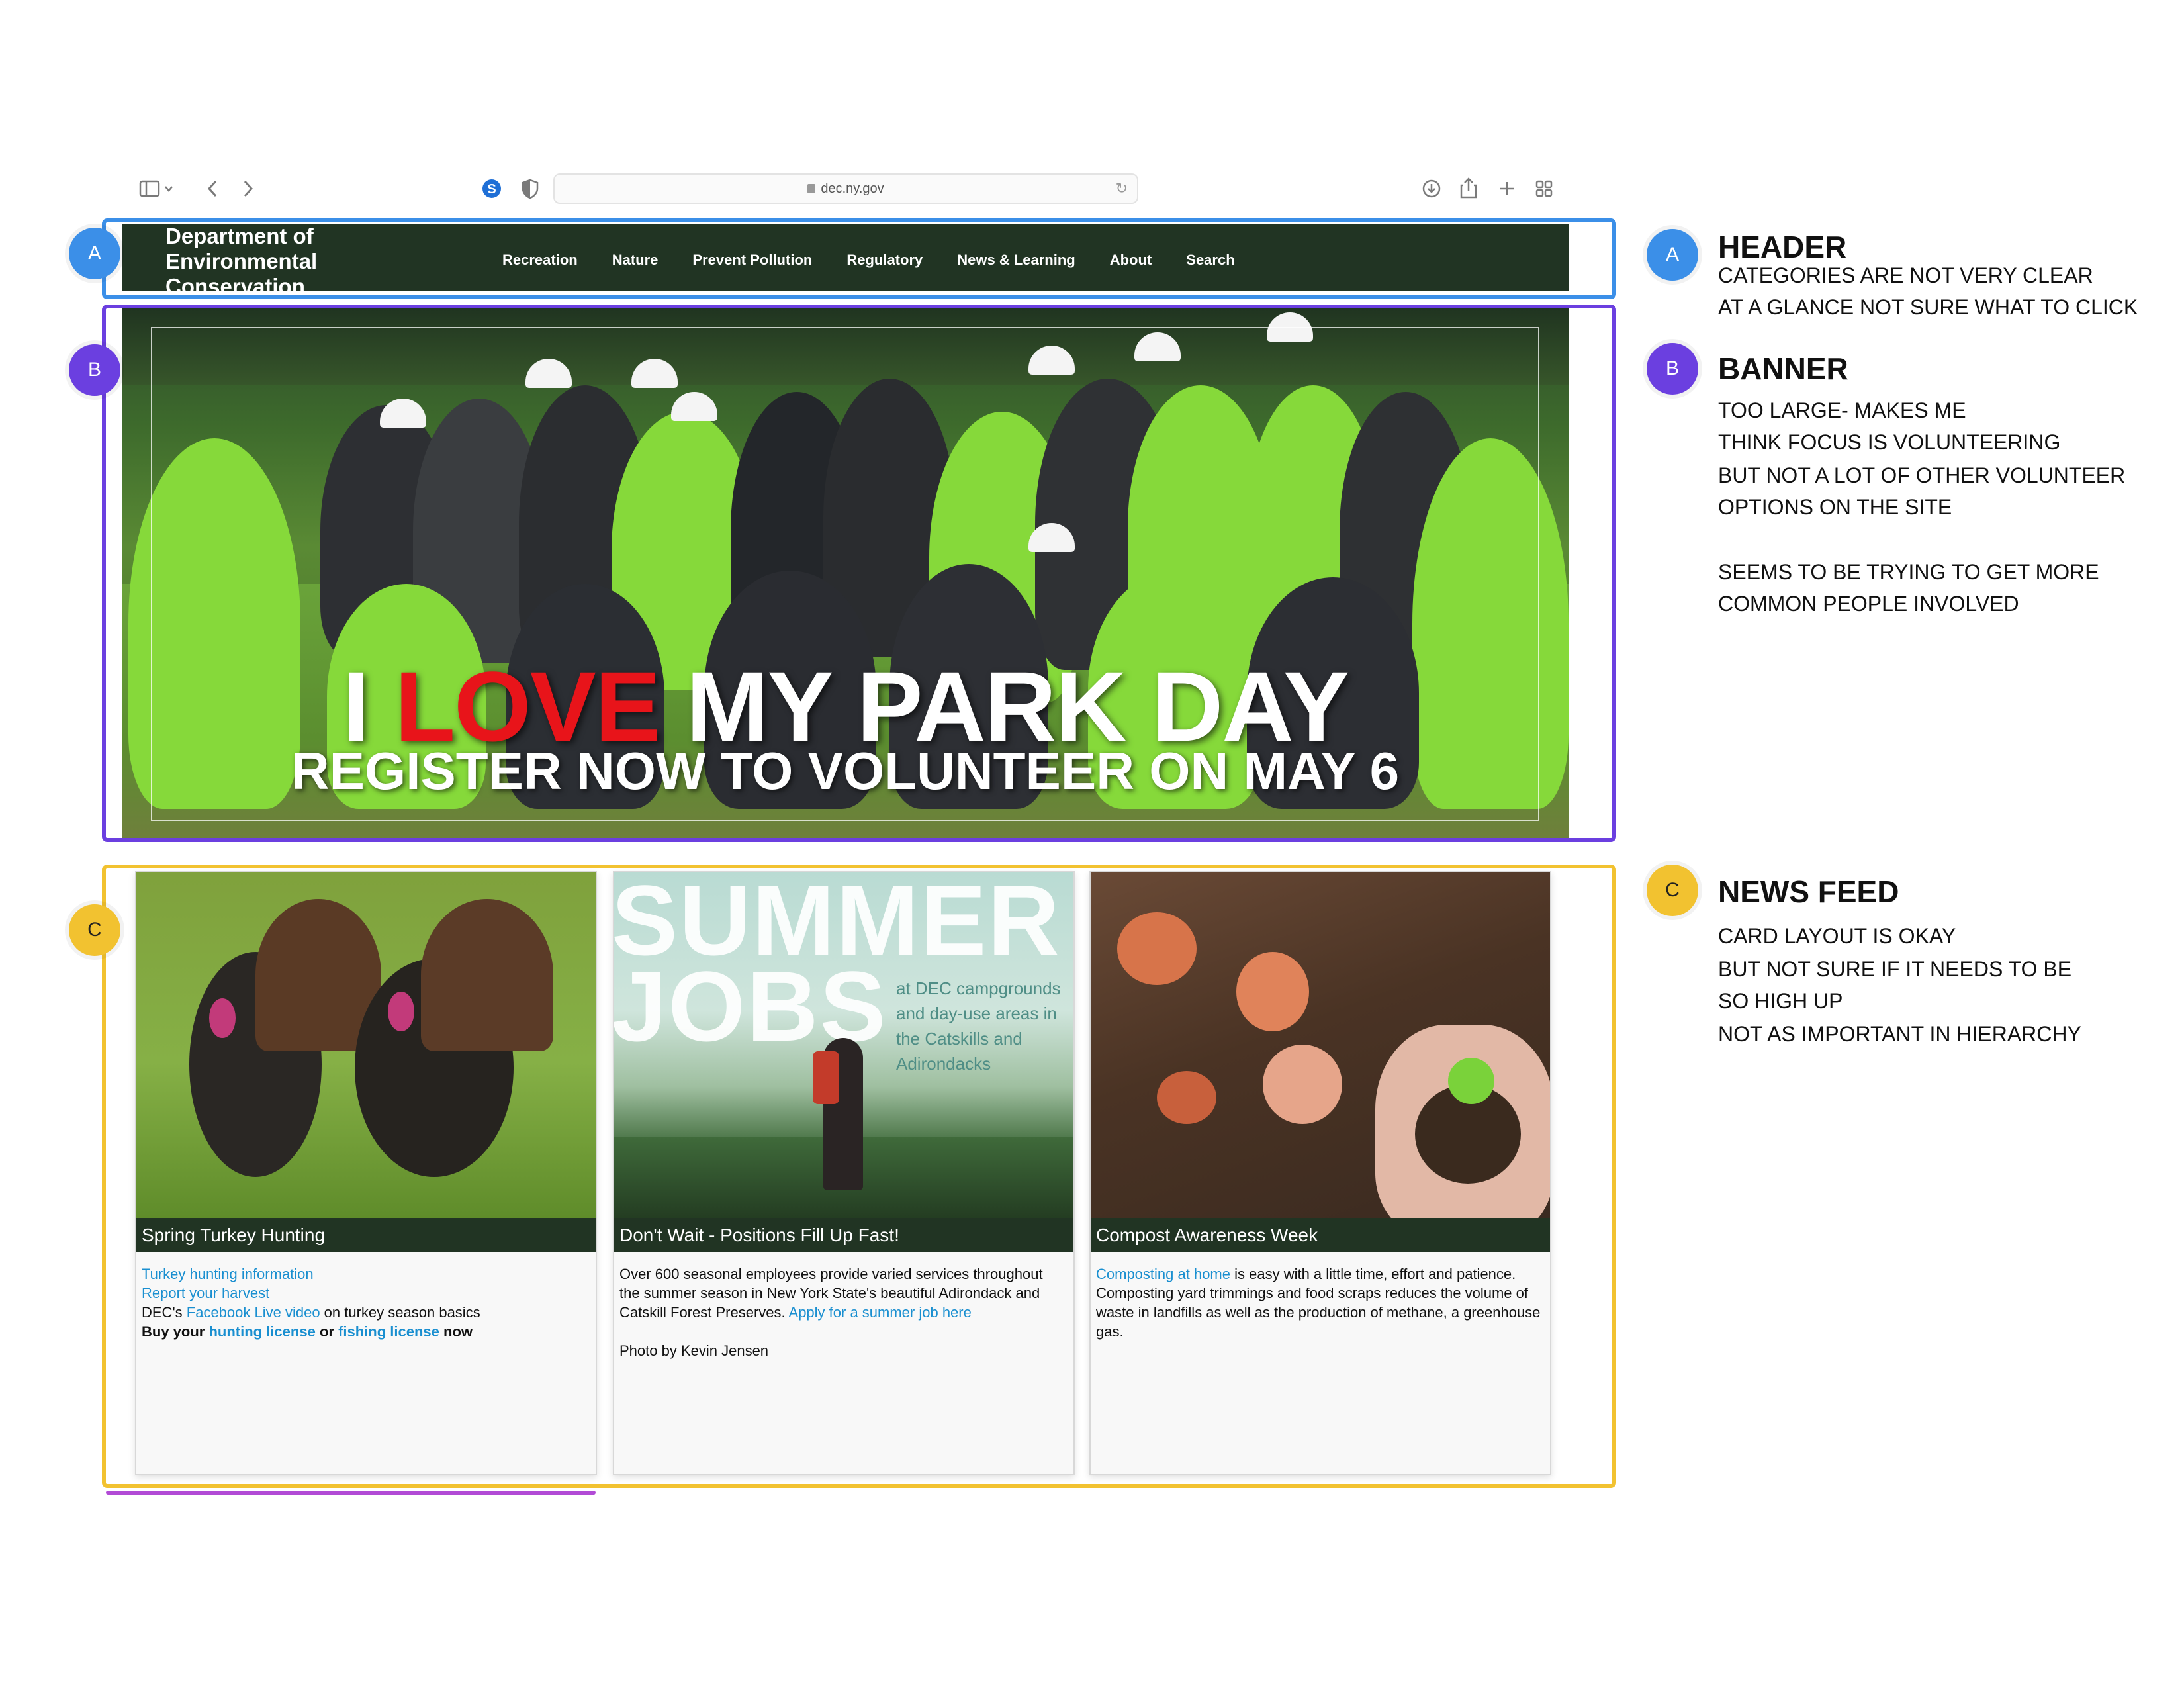 The width and height of the screenshot is (2184, 1688). Describe the element at coordinates (1783, 247) in the screenshot. I see `note-header-title: HEADER` at that location.